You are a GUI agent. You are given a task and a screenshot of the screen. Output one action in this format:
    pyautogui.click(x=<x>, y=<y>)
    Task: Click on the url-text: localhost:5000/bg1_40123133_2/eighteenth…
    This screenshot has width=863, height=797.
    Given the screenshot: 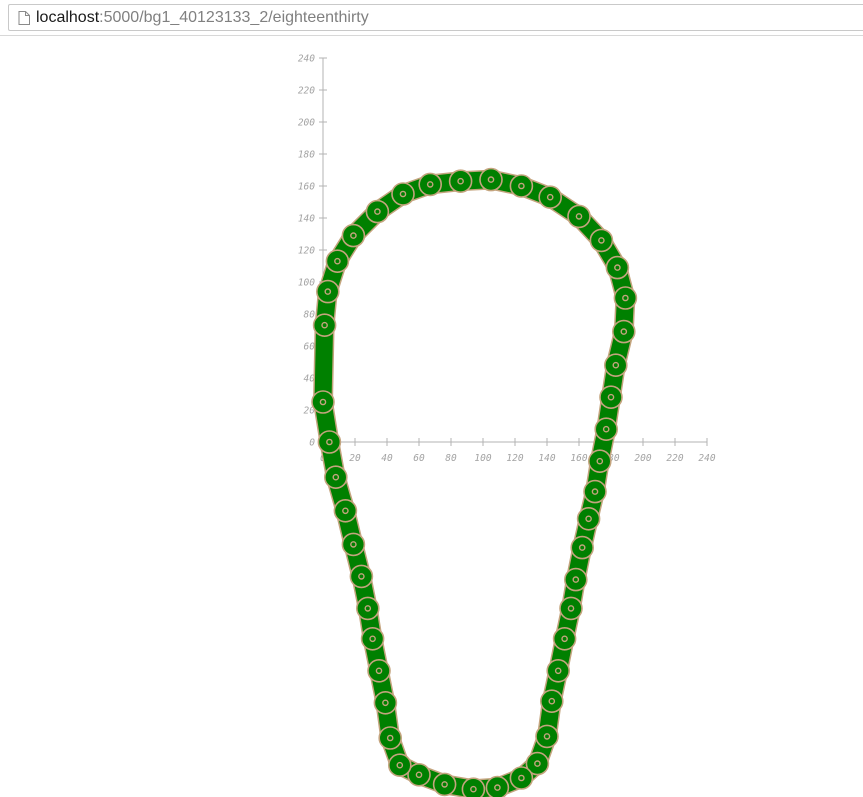 What is the action you would take?
    pyautogui.click(x=202, y=18)
    